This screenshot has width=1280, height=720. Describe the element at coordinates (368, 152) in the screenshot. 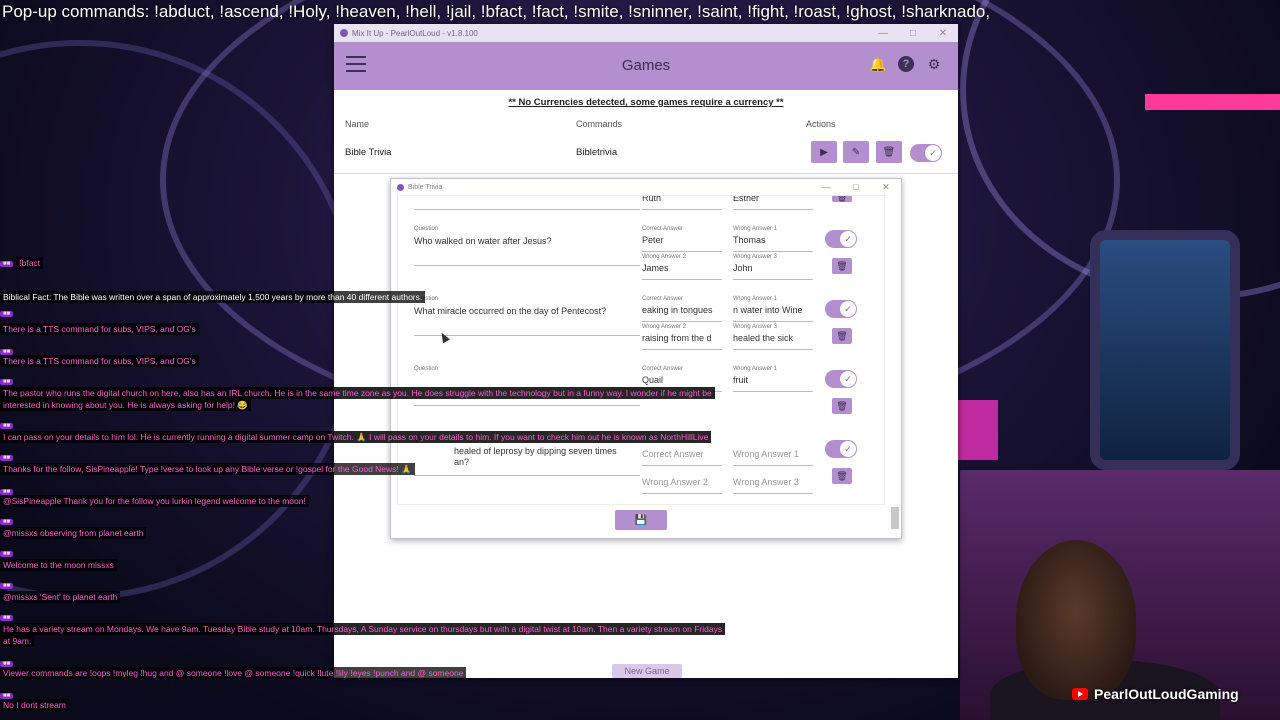

I see `game-name: Bible Trivia` at that location.